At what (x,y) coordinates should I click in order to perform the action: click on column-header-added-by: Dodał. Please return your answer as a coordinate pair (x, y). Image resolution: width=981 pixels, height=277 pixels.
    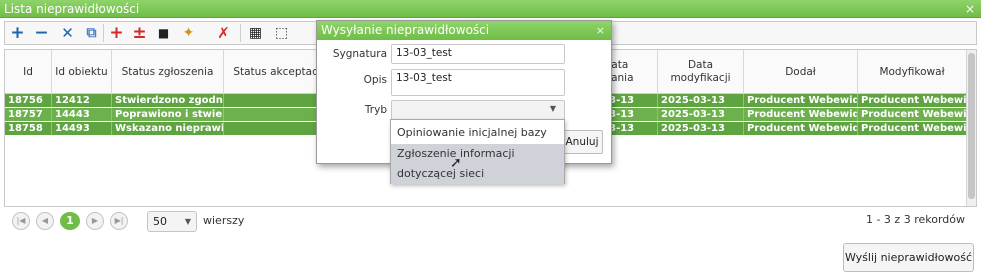
    Looking at the image, I should click on (801, 72).